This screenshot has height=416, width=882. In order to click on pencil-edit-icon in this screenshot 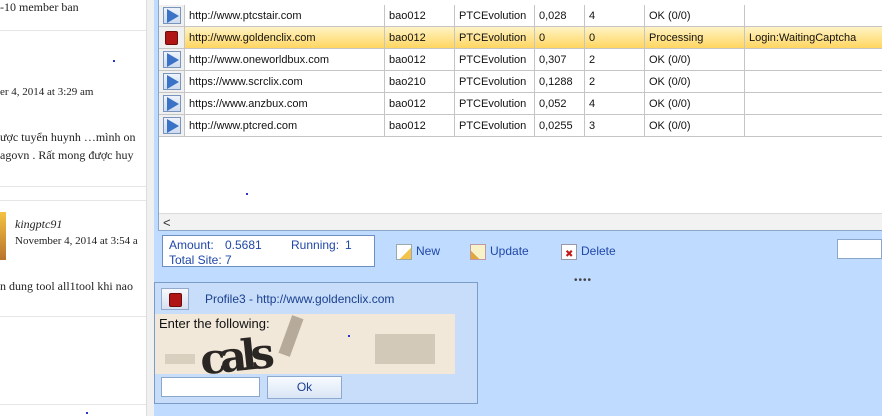, I will do `click(478, 251)`.